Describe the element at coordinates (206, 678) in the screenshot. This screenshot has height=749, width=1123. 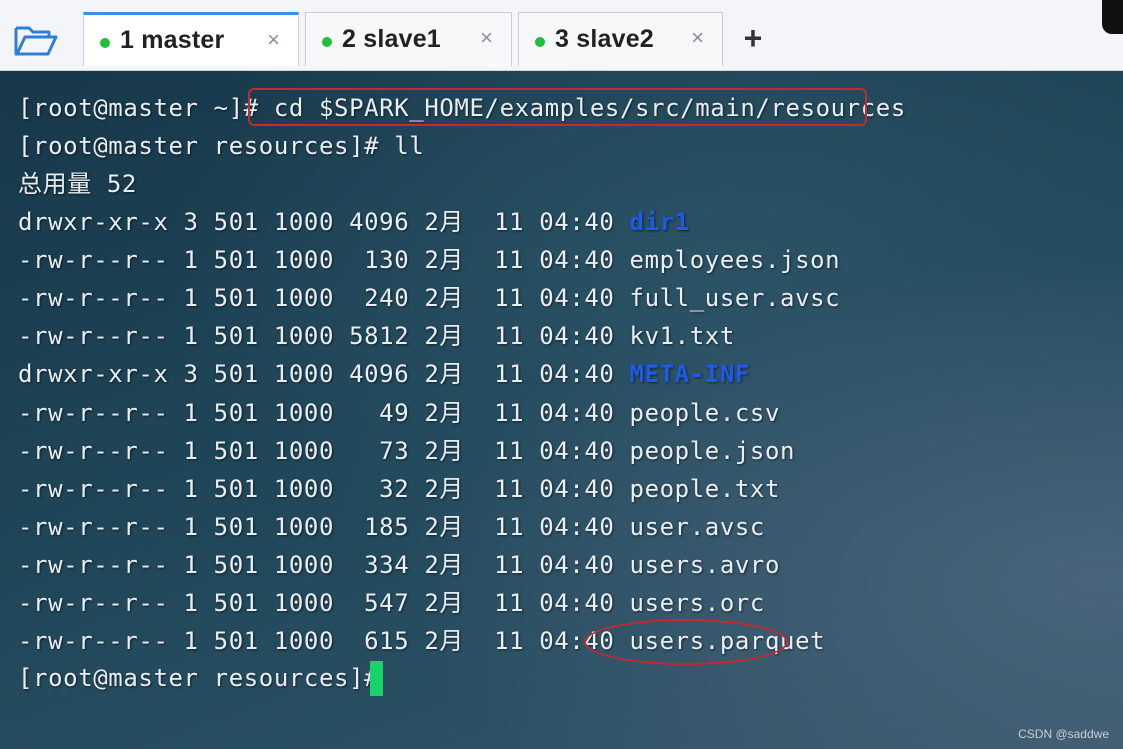
I see `terminal-line-prompt: [root@master resources]#` at that location.